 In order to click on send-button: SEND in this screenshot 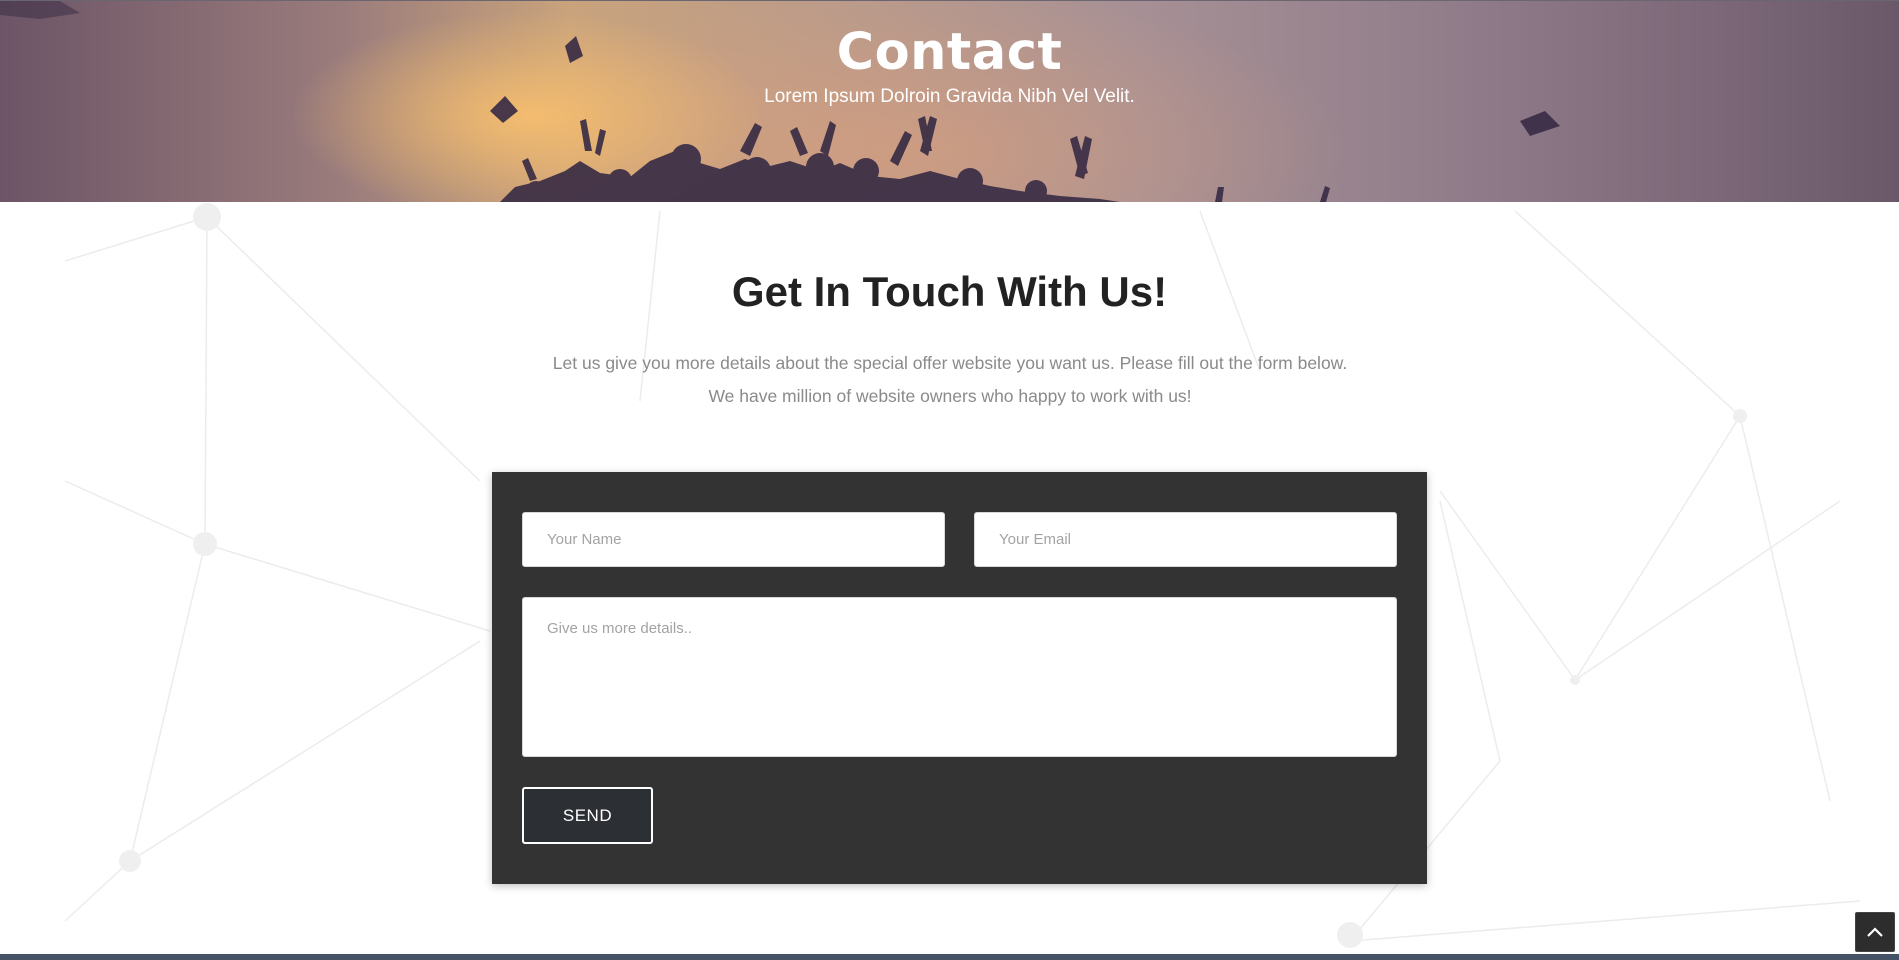, I will do `click(587, 815)`.